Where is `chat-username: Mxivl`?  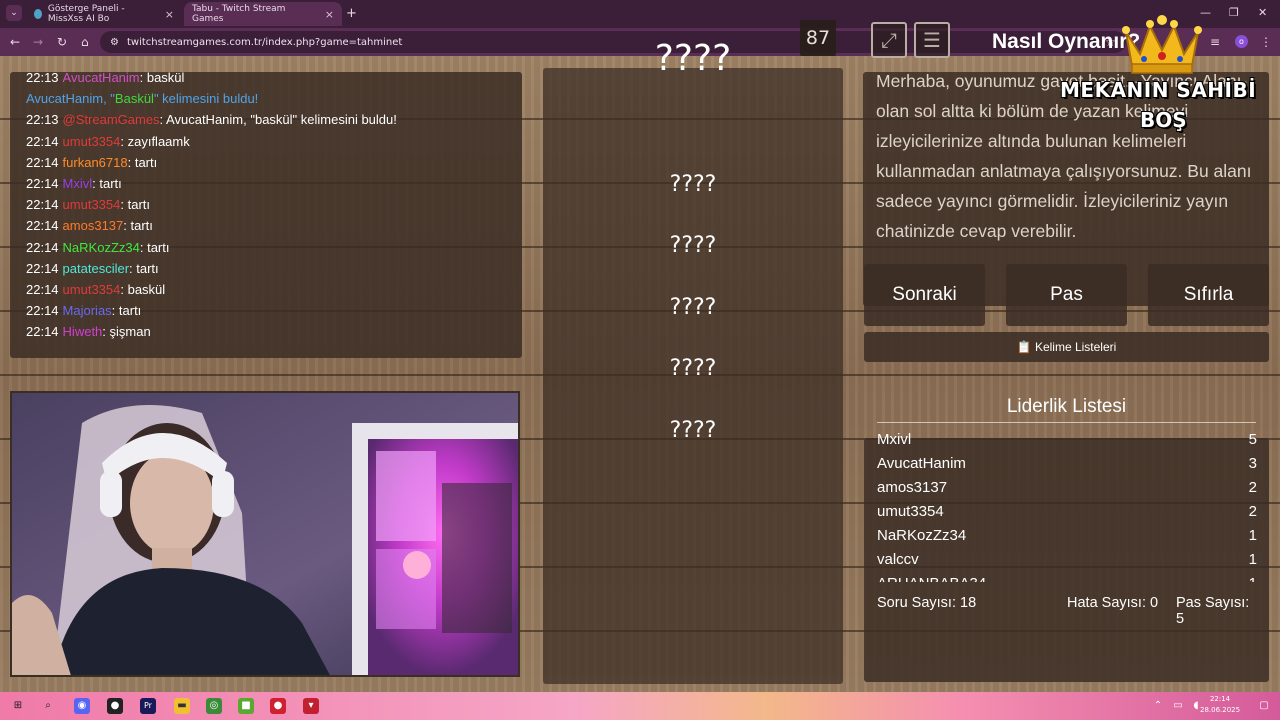
chat-username: Mxivl is located at coordinates (78, 183).